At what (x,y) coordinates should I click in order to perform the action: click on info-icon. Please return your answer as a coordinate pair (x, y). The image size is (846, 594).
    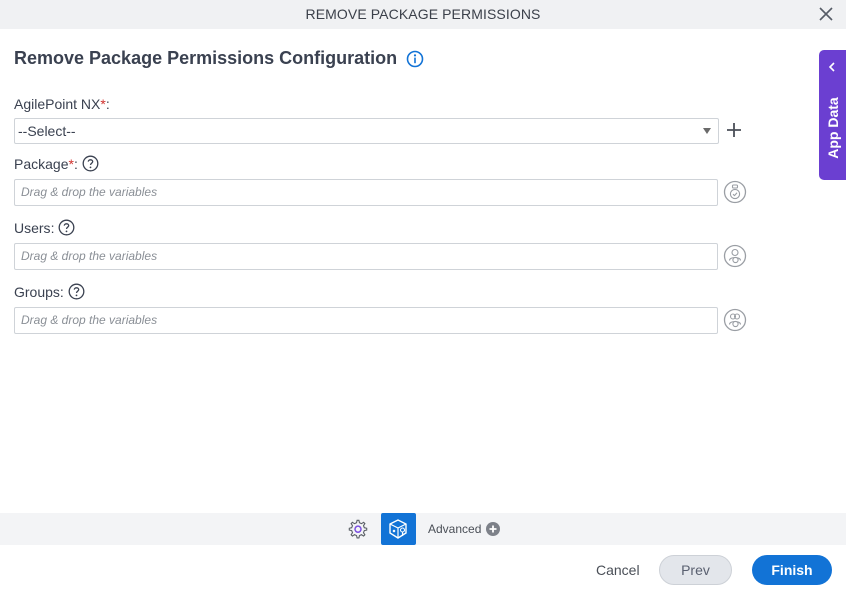
    Looking at the image, I should click on (415, 59).